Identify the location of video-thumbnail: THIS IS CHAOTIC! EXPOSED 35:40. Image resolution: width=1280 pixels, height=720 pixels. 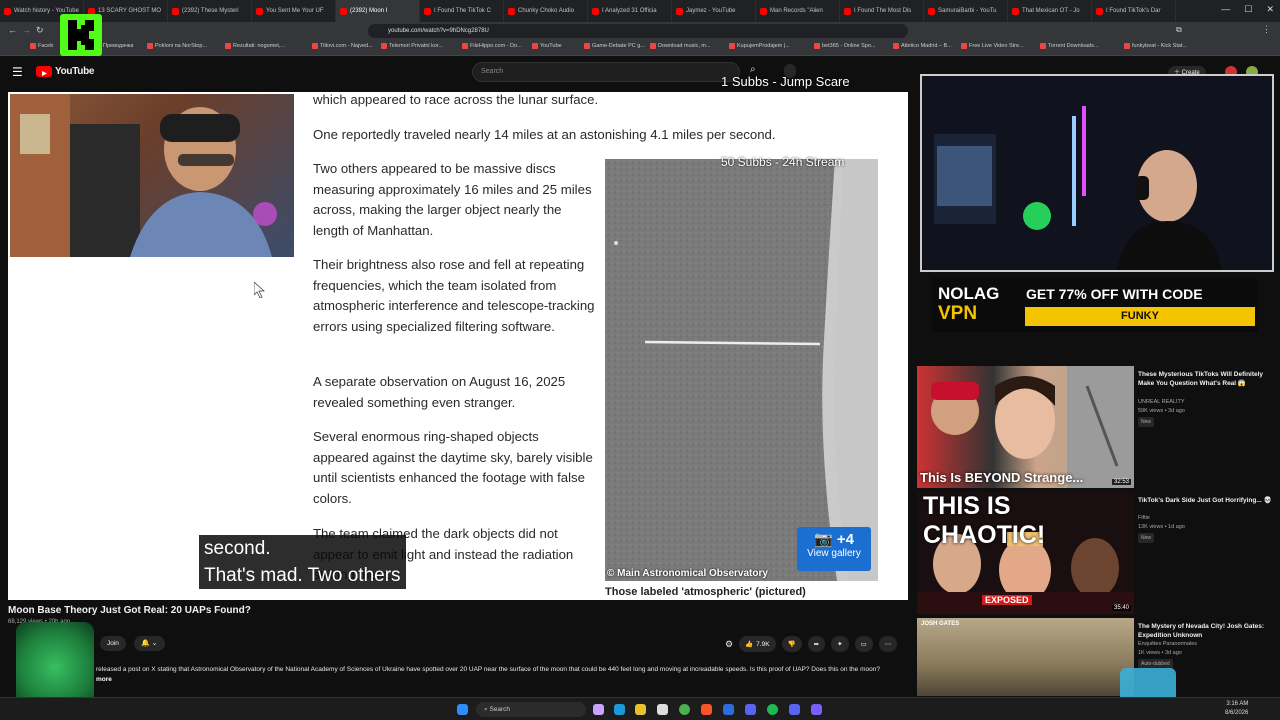
(1025, 553).